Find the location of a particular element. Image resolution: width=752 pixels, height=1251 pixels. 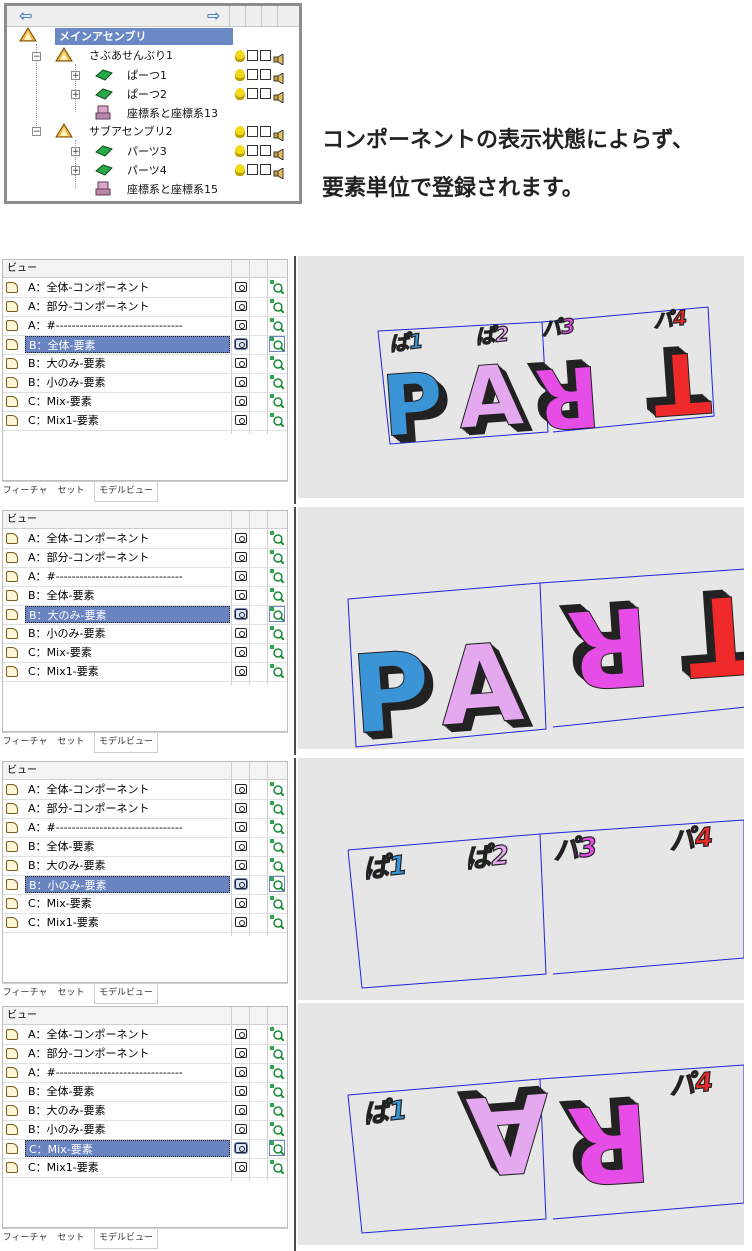

arrow-right-icon: ⇨ is located at coordinates (213, 16).